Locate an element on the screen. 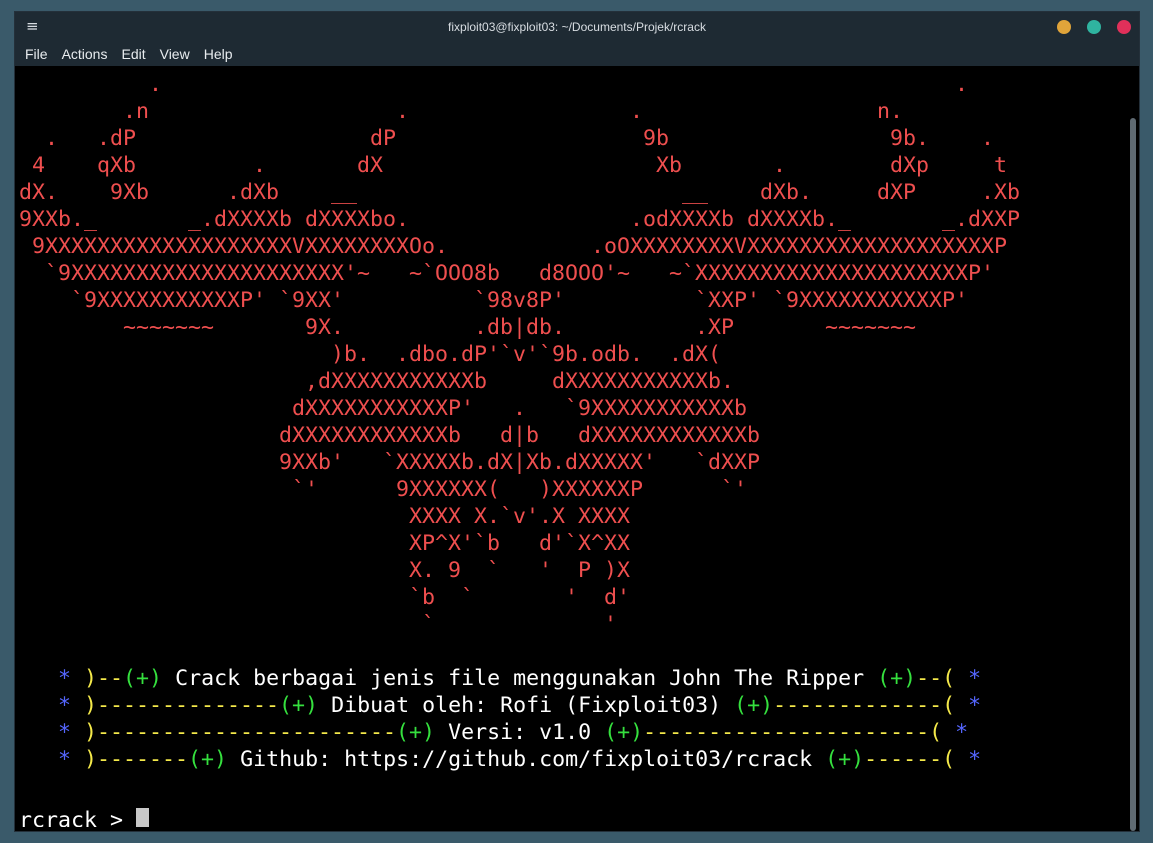 This screenshot has width=1153, height=843. ascii-art-line: . .dP dP 9b 9b. . is located at coordinates (507, 138).